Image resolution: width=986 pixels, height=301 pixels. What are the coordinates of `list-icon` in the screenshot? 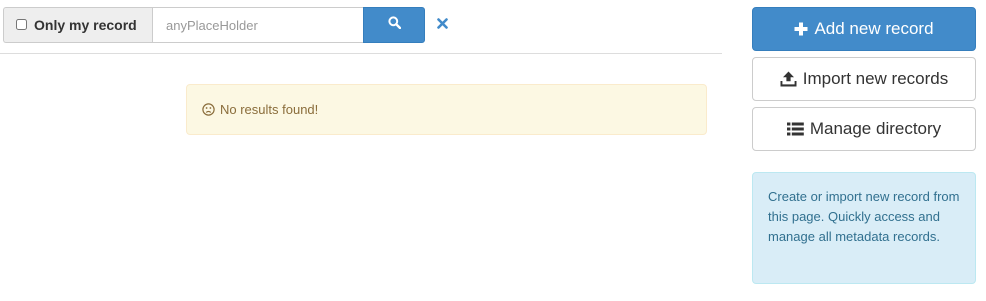 It's located at (795, 129).